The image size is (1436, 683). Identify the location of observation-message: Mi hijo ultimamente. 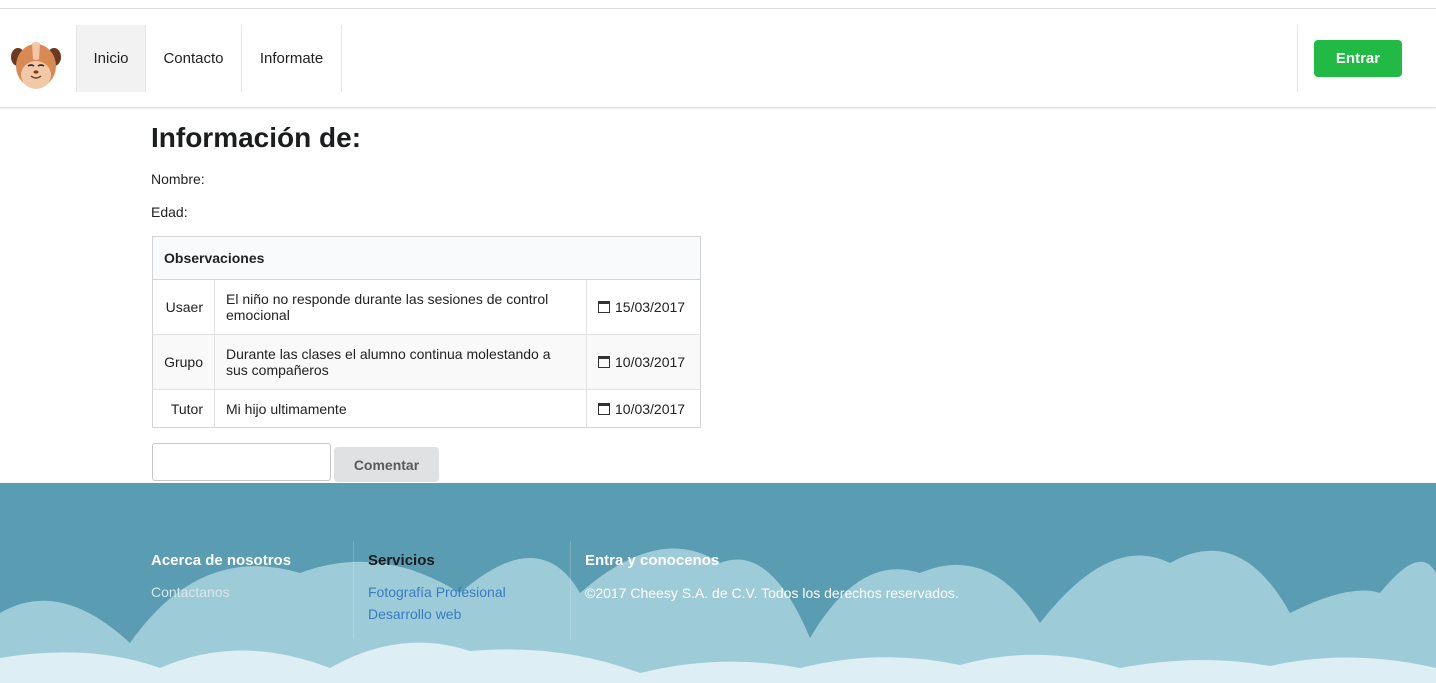
(400, 408).